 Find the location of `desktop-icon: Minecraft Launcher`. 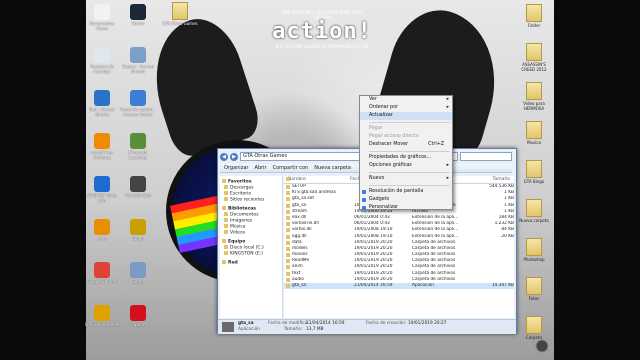

desktop-icon: Minecraft Launcher is located at coordinates (138, 146).